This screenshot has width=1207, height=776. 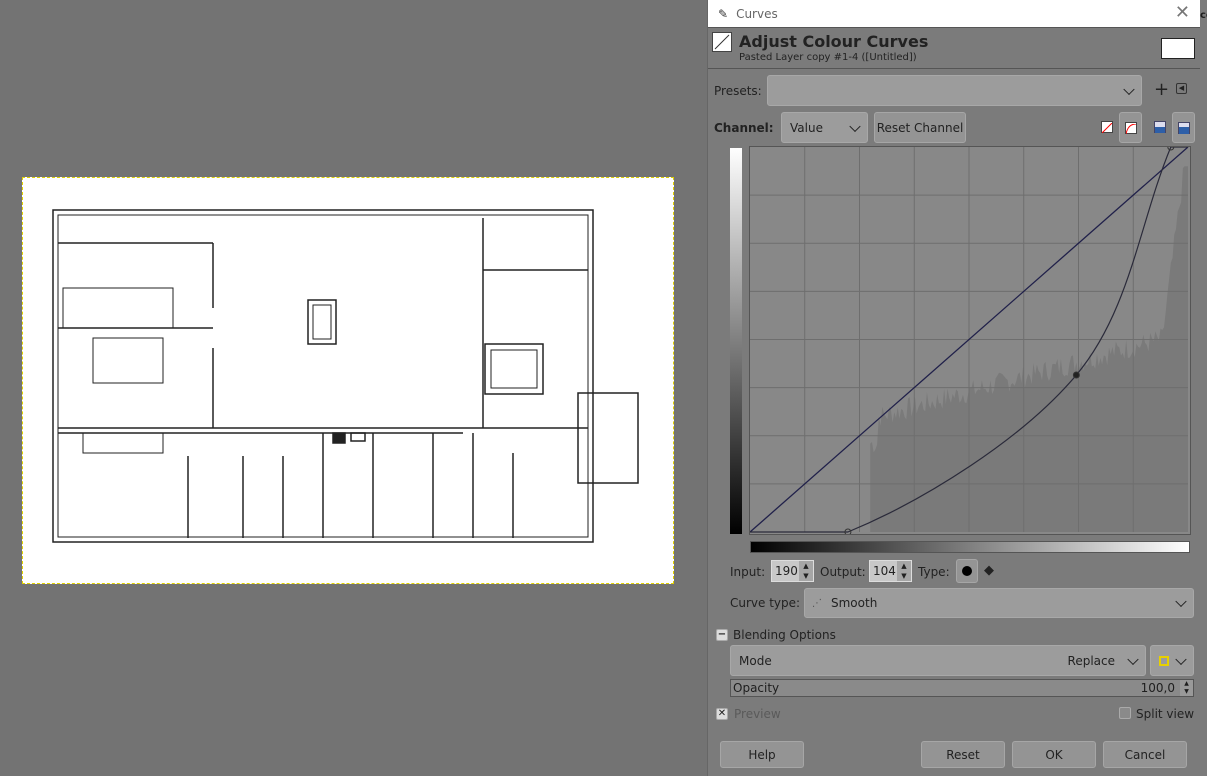 What do you see at coordinates (757, 13) in the screenshot?
I see `window-title: Curves` at bounding box center [757, 13].